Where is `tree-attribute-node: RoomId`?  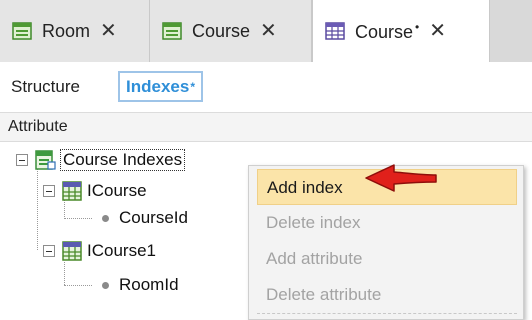 tree-attribute-node: RoomId is located at coordinates (140, 285).